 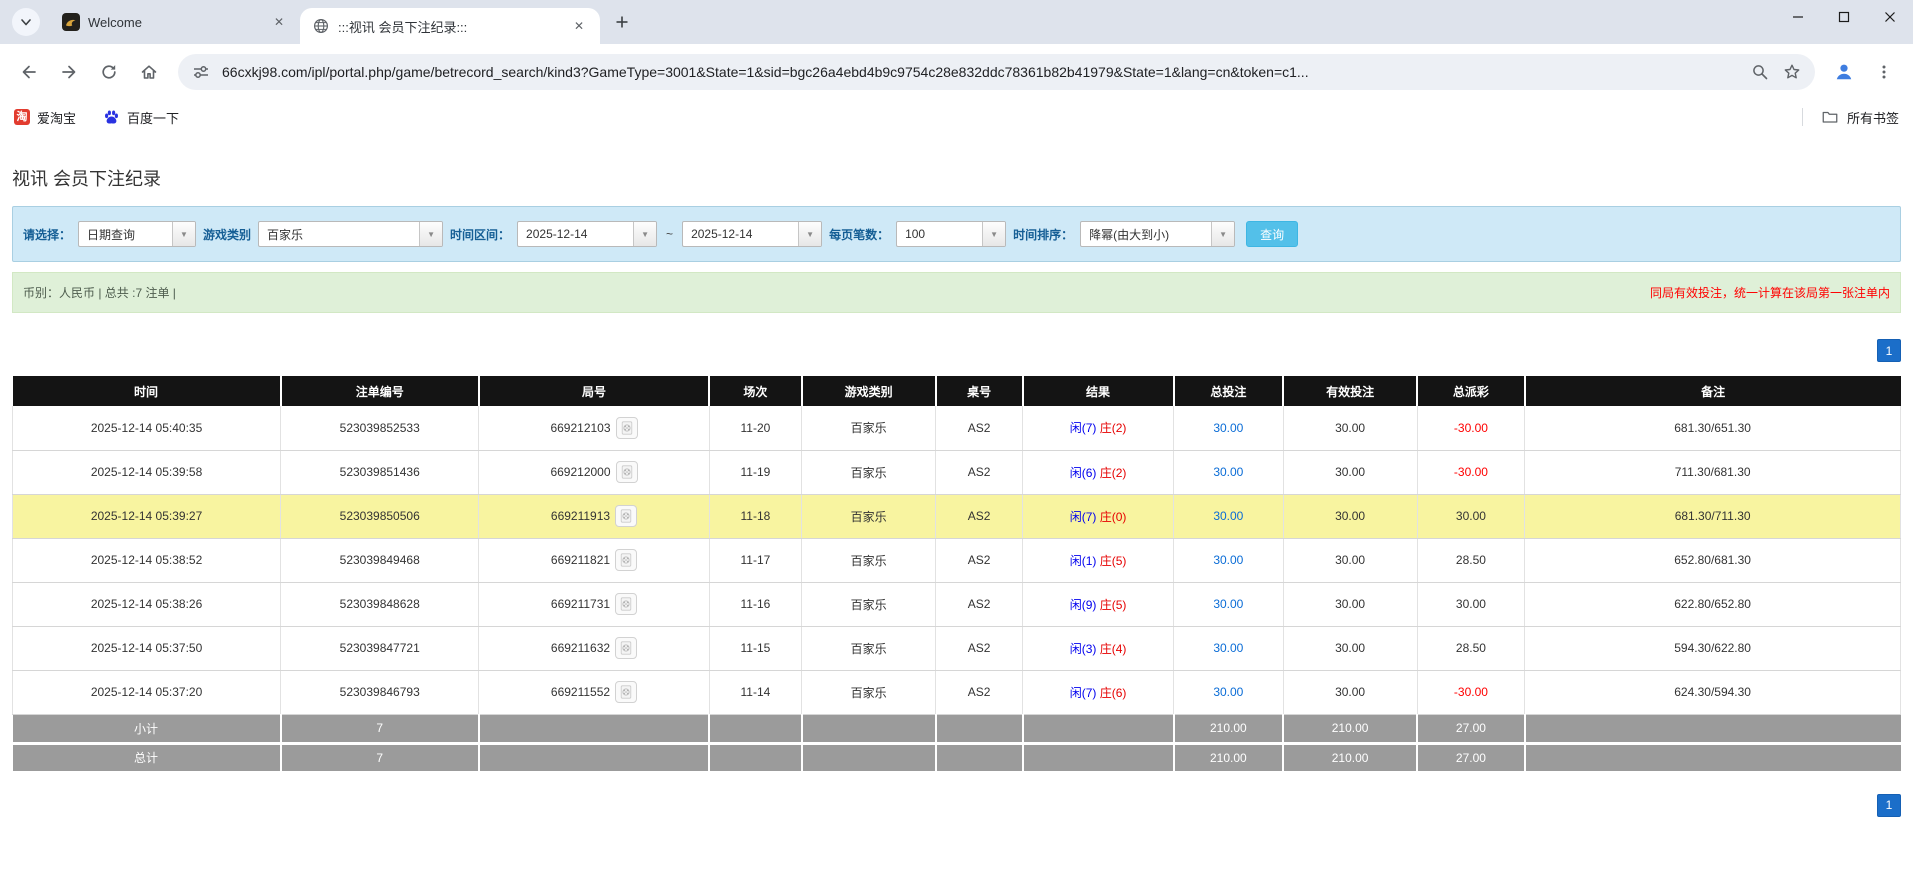 What do you see at coordinates (1098, 391) in the screenshot?
I see `column-header-7: 结果` at bounding box center [1098, 391].